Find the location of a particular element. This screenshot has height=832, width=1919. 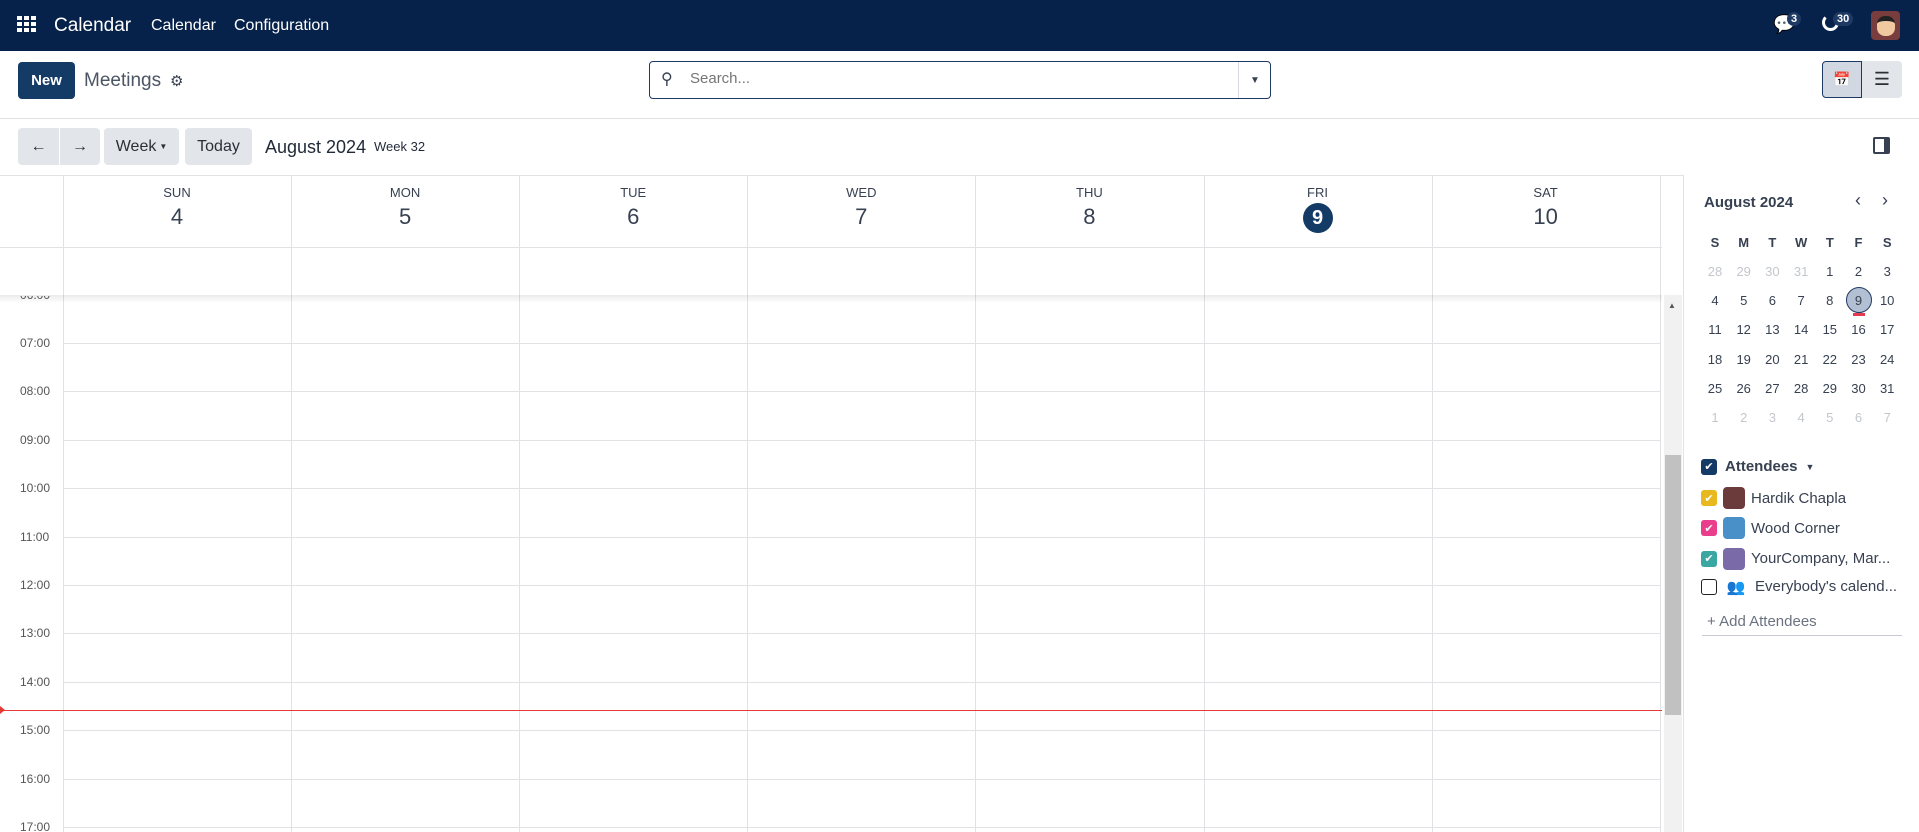

mini-day: 20 is located at coordinates (1772, 359).